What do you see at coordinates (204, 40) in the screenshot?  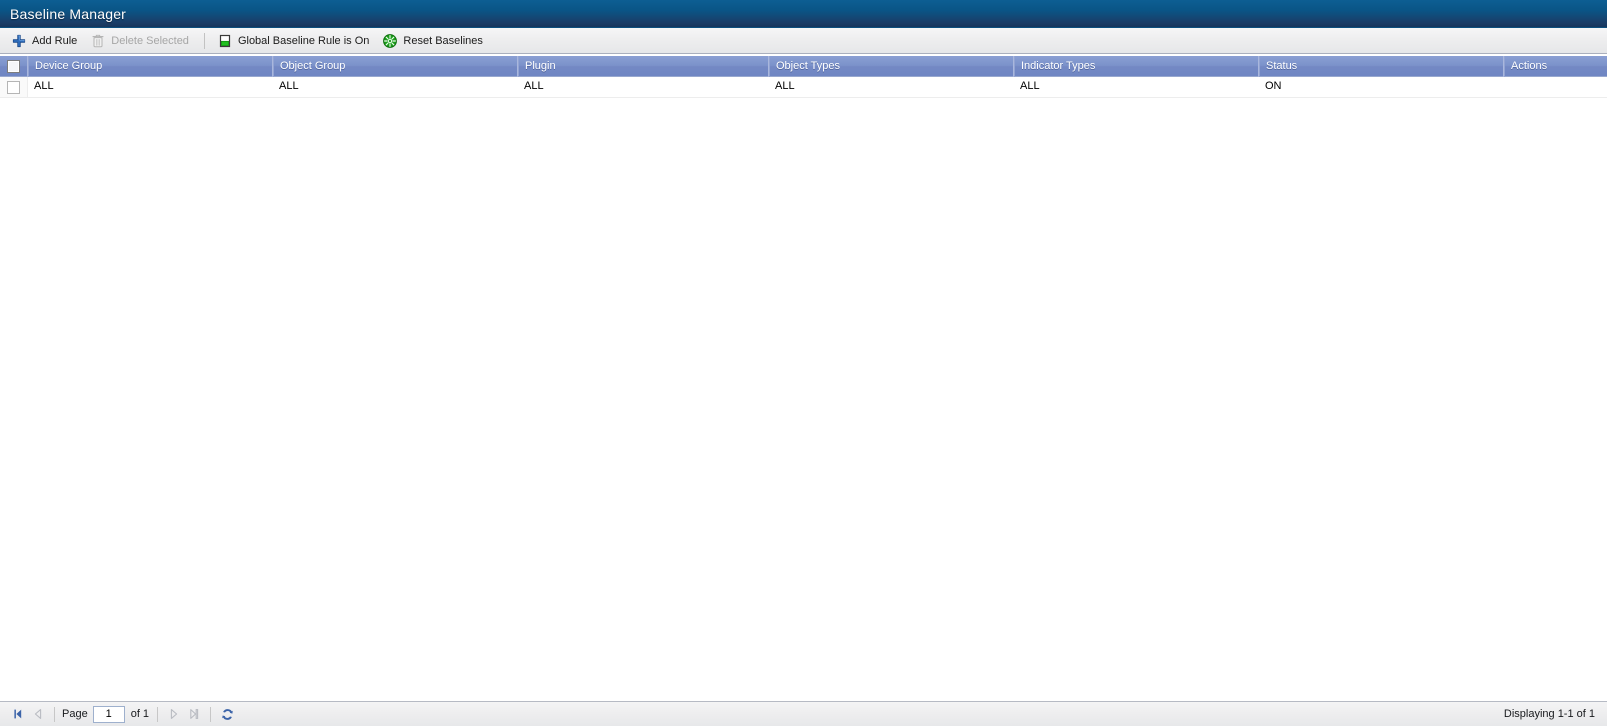 I see `toolbar-separator` at bounding box center [204, 40].